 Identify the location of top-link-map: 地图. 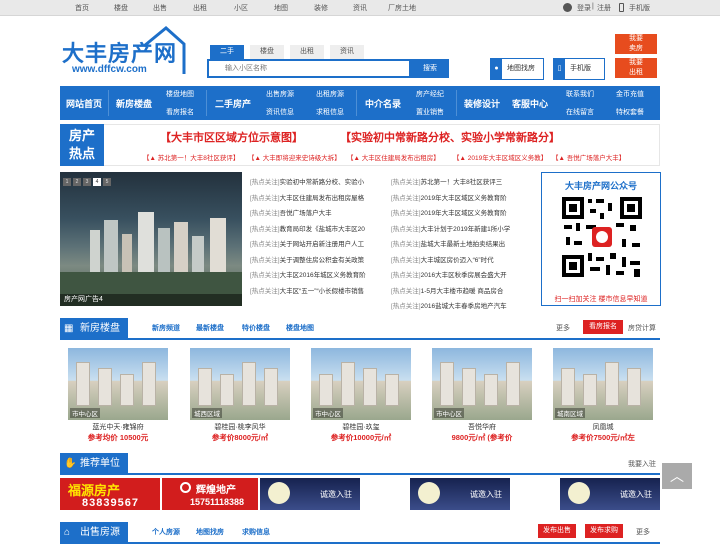
(281, 8).